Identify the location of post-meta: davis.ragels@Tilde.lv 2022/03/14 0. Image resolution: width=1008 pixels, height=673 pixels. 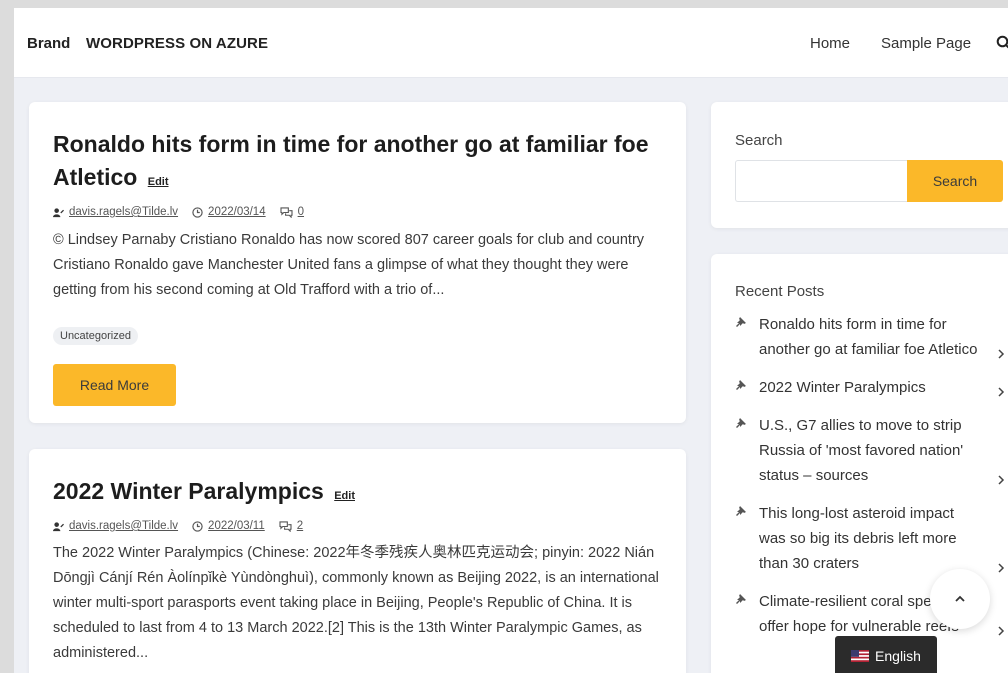
(185, 212).